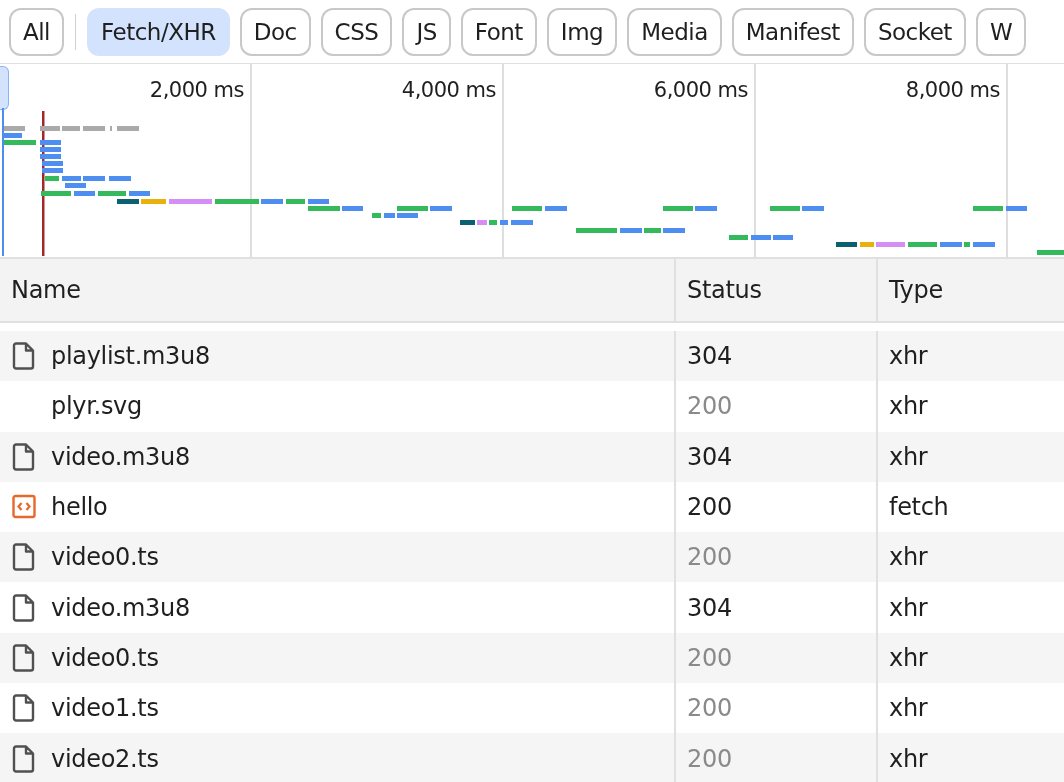 Image resolution: width=1064 pixels, height=782 pixels. Describe the element at coordinates (916, 290) in the screenshot. I see `column-header: Type` at that location.